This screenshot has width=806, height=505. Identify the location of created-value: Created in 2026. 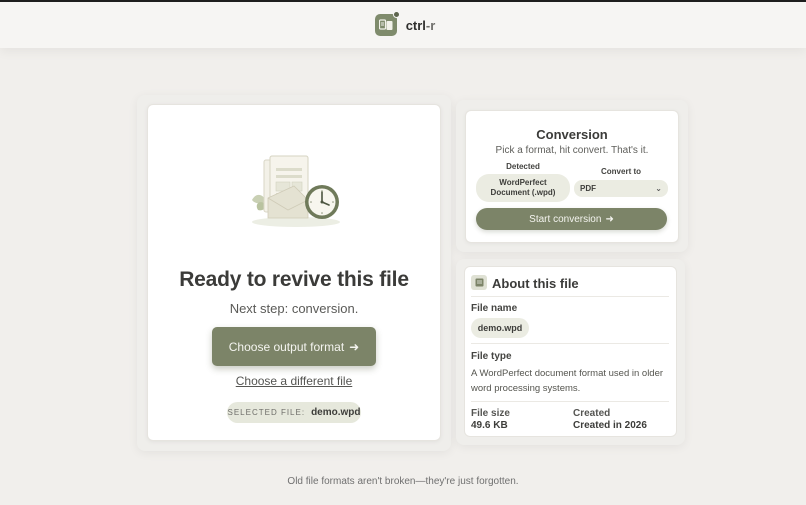
(610, 425).